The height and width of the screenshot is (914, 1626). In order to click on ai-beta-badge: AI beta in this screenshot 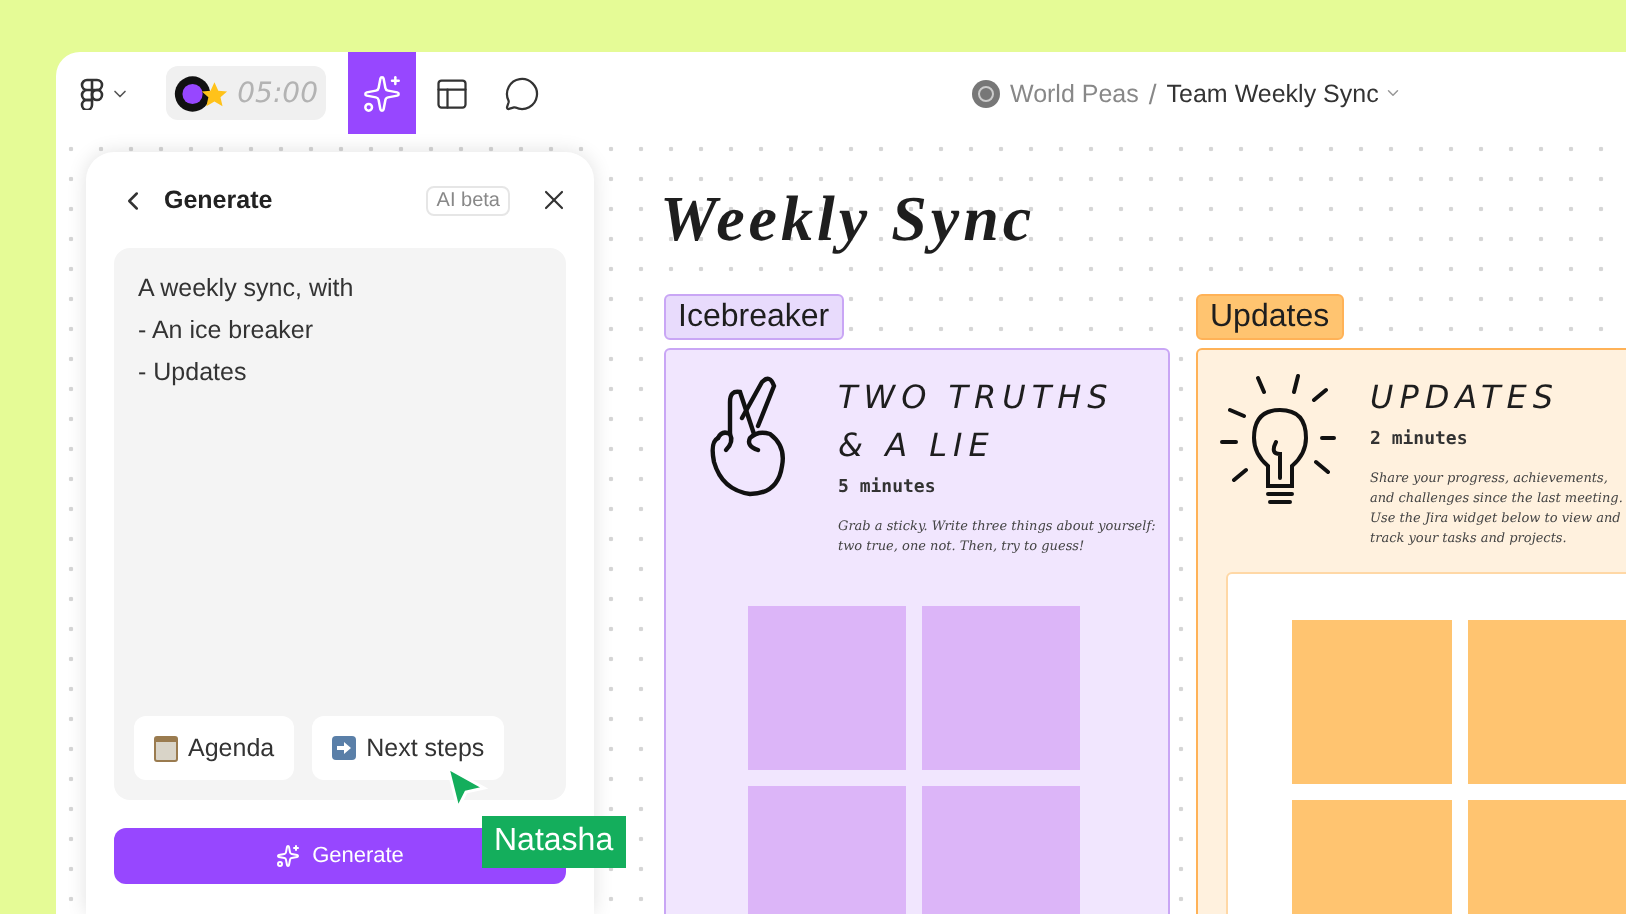, I will do `click(468, 200)`.